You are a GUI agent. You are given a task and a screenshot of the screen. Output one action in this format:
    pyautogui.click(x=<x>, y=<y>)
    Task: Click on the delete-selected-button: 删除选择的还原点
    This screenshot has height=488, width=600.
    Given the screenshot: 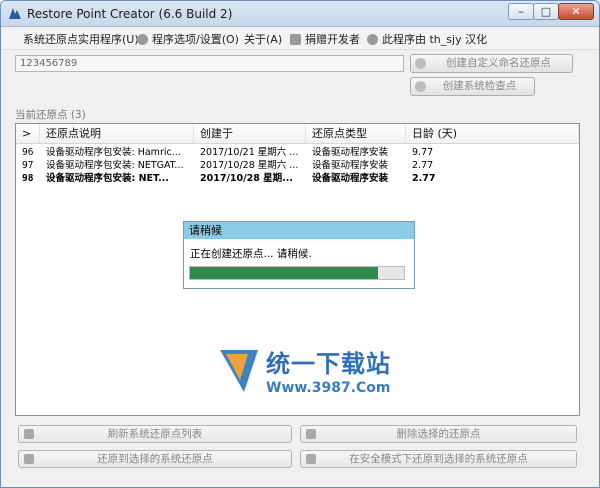 What is the action you would take?
    pyautogui.click(x=438, y=434)
    